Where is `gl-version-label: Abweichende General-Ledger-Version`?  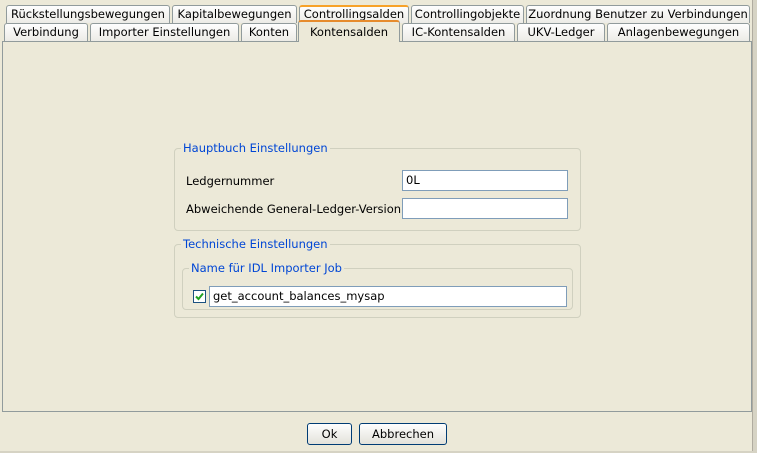
gl-version-label: Abweichende General-Ledger-Version is located at coordinates (294, 209).